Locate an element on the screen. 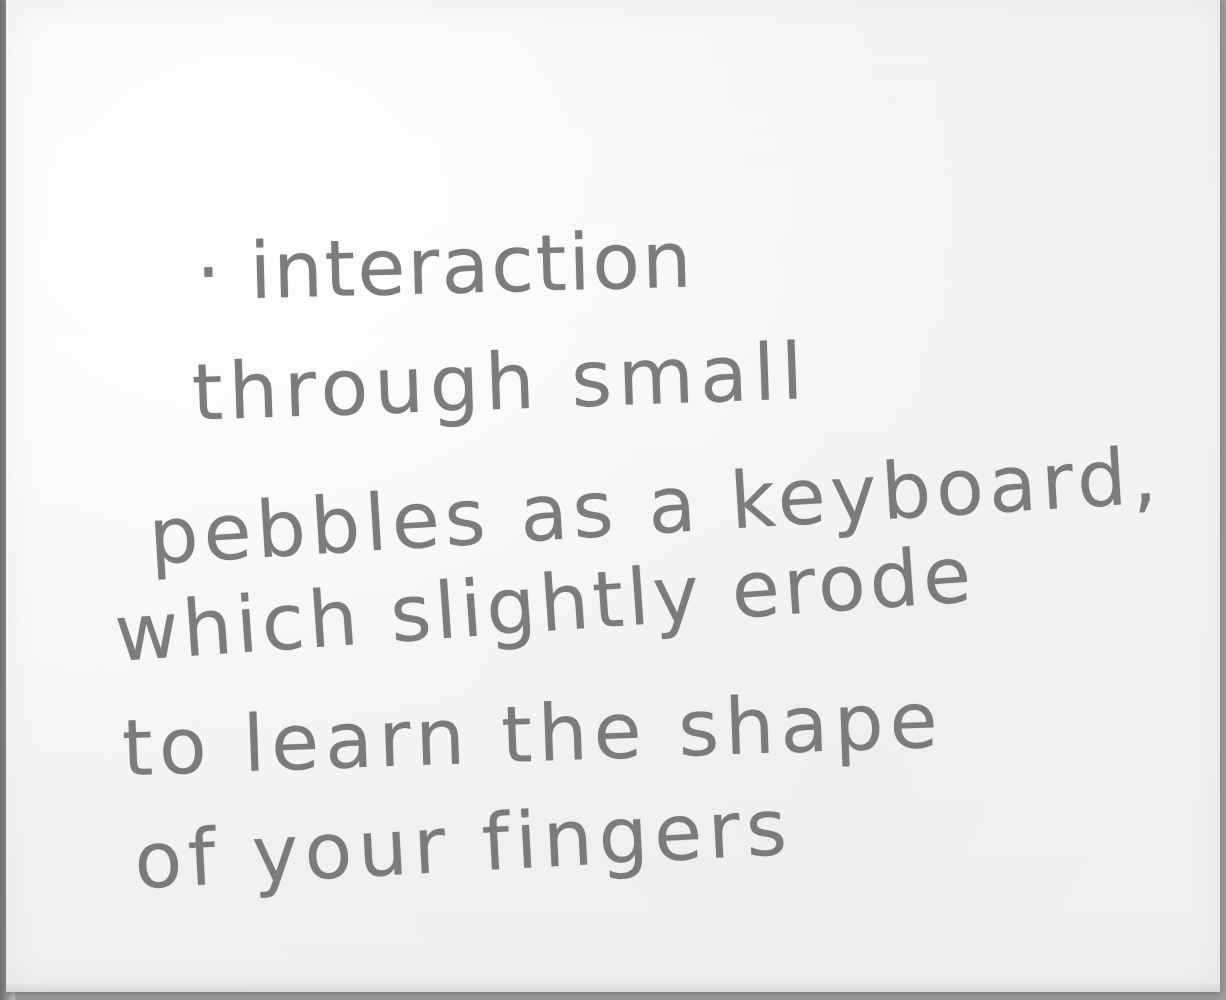  note-line-1: · interaction is located at coordinates (444, 267).